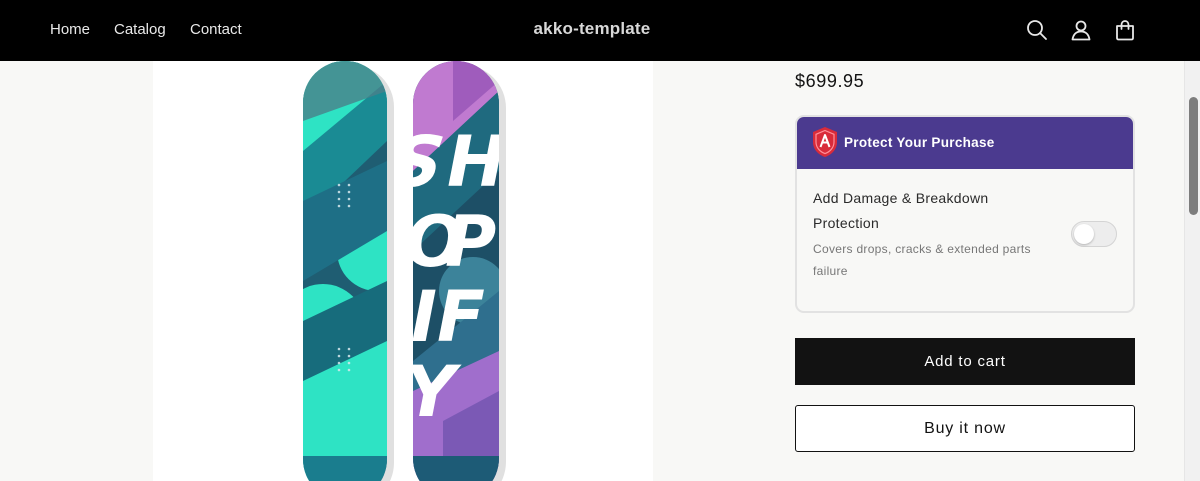 This screenshot has height=481, width=1200. Describe the element at coordinates (470, 242) in the screenshot. I see `svg-text: P` at that location.